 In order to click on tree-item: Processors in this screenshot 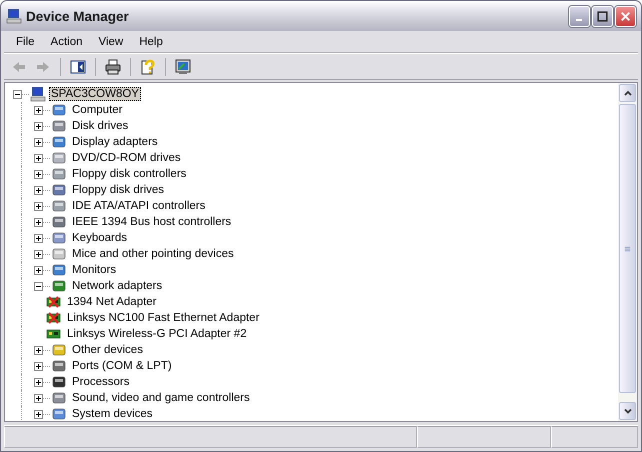, I will do `click(101, 382)`.